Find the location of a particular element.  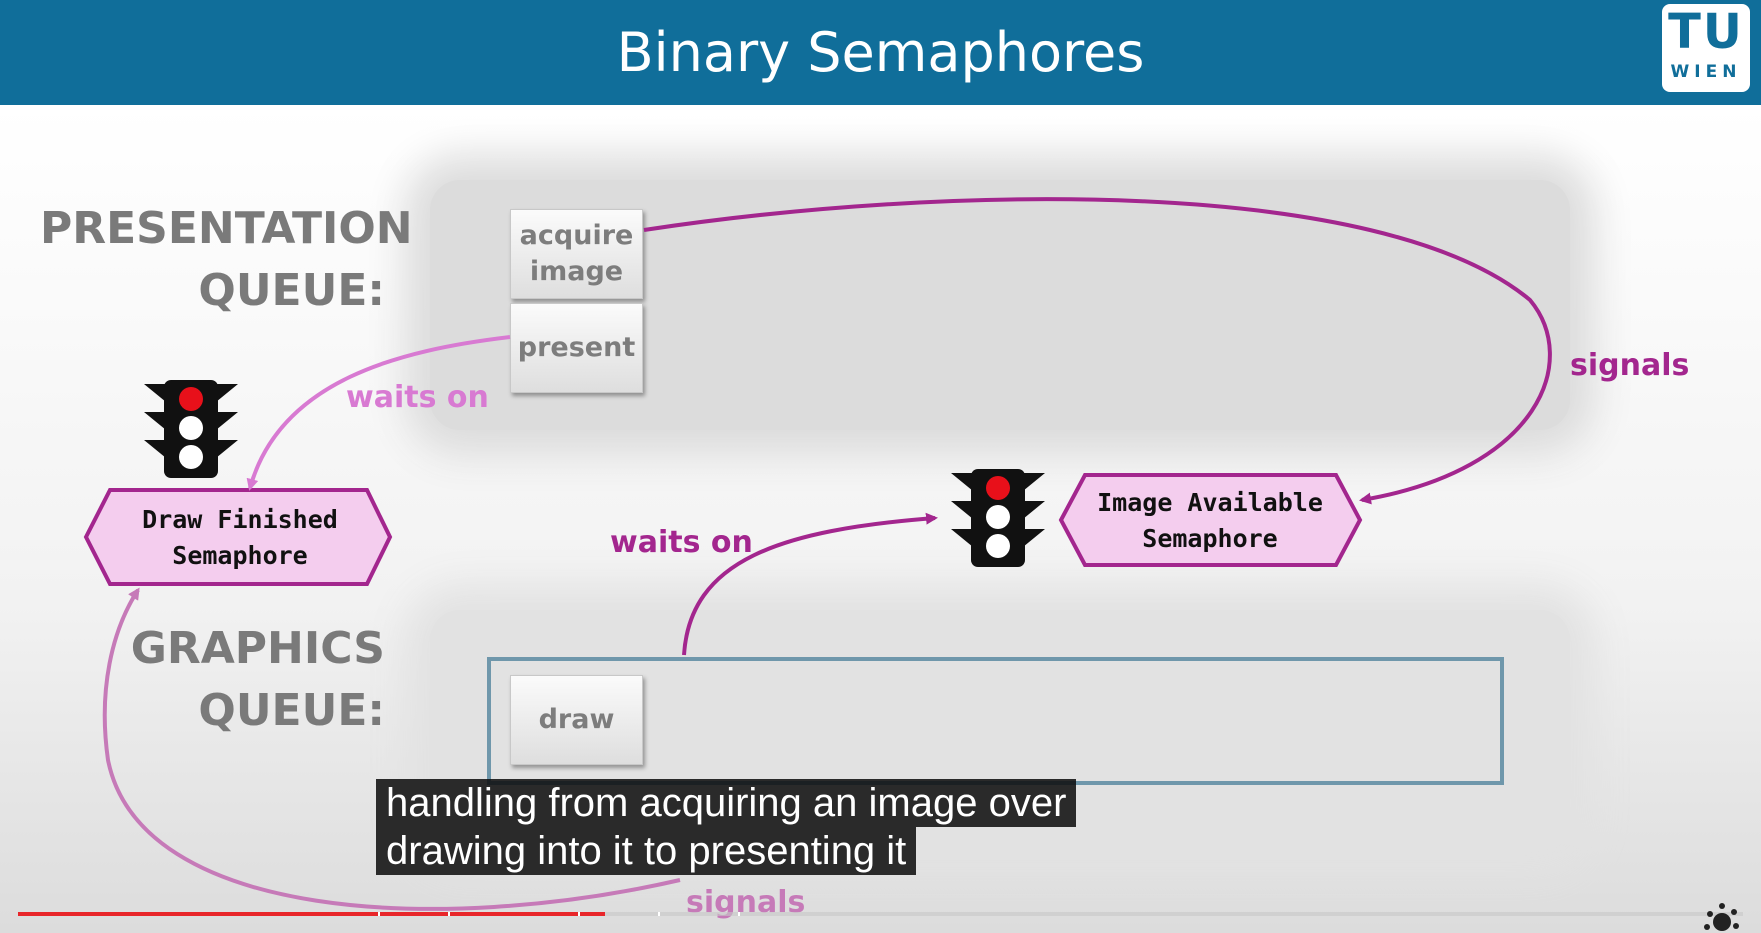

image-available-semaphore-label: Image Available Semaphore is located at coordinates (1210, 521).